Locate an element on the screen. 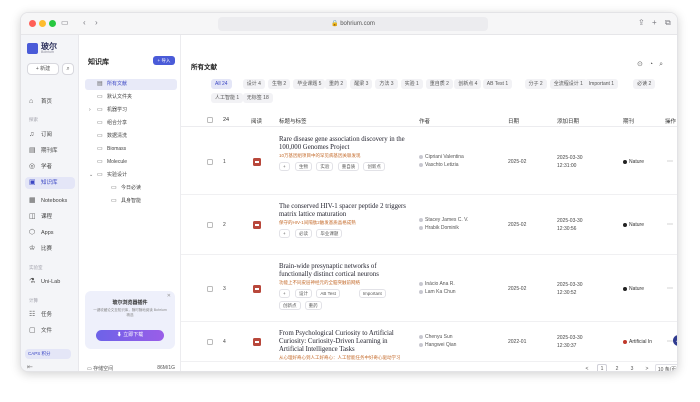 This screenshot has width=700, height=402. tag-filter: 生物 2 is located at coordinates (279, 84).